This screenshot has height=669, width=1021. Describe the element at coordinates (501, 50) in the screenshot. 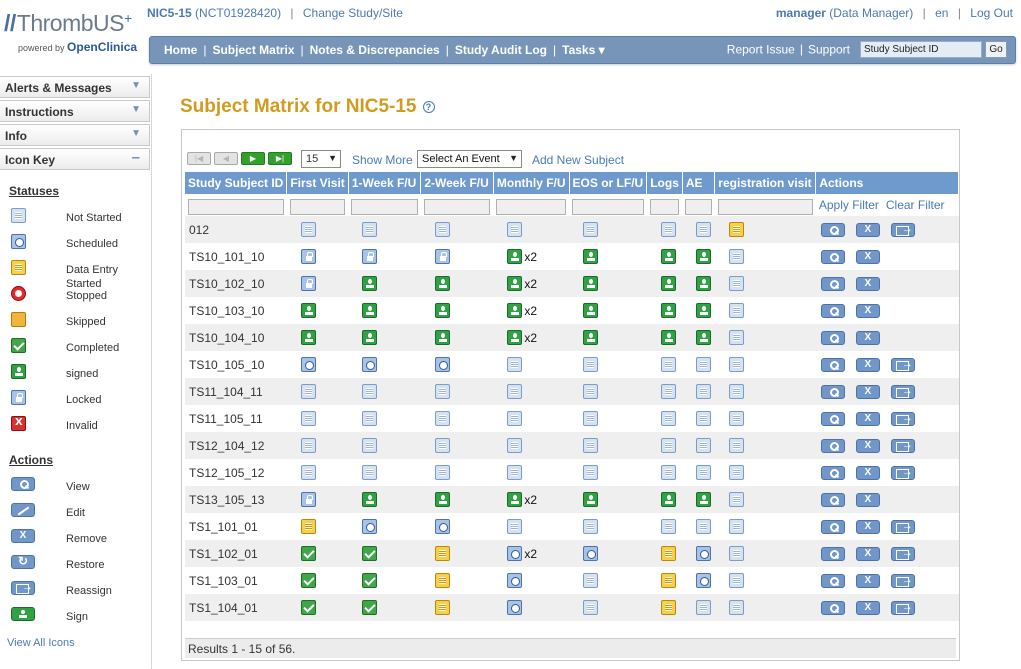

I see `nav-study-audit-log: Study Audit Log` at that location.